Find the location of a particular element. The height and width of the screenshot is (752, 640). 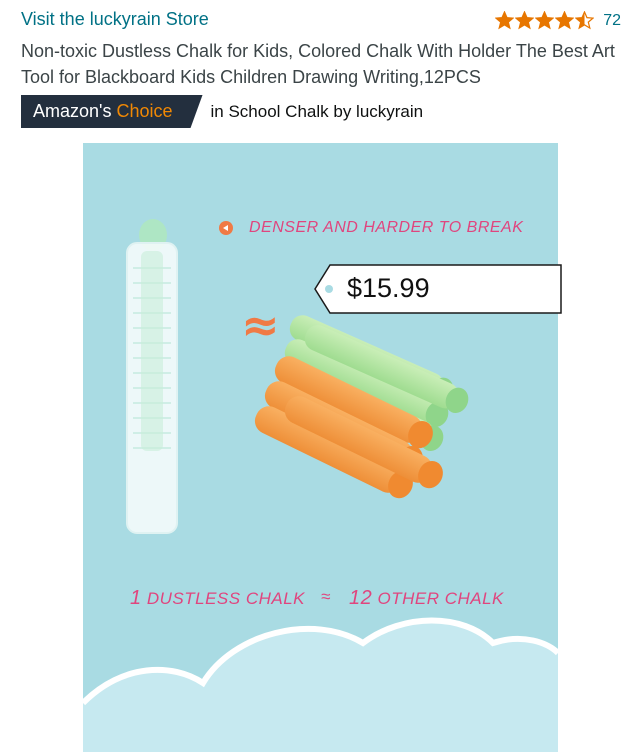

arrow-bullet-icon is located at coordinates (226, 228).